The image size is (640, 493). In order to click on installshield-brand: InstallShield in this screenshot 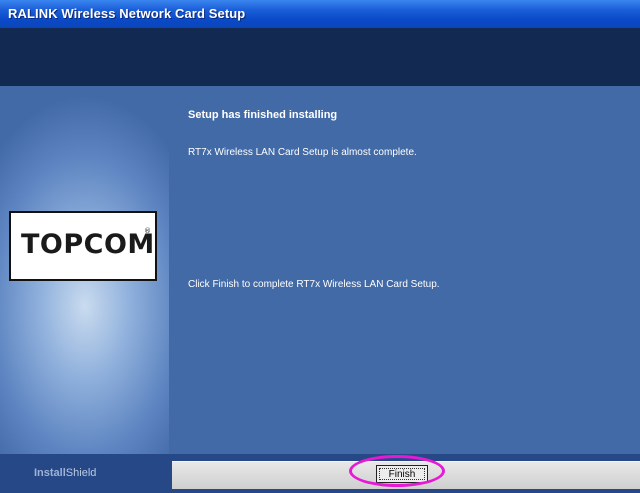, I will do `click(65, 473)`.